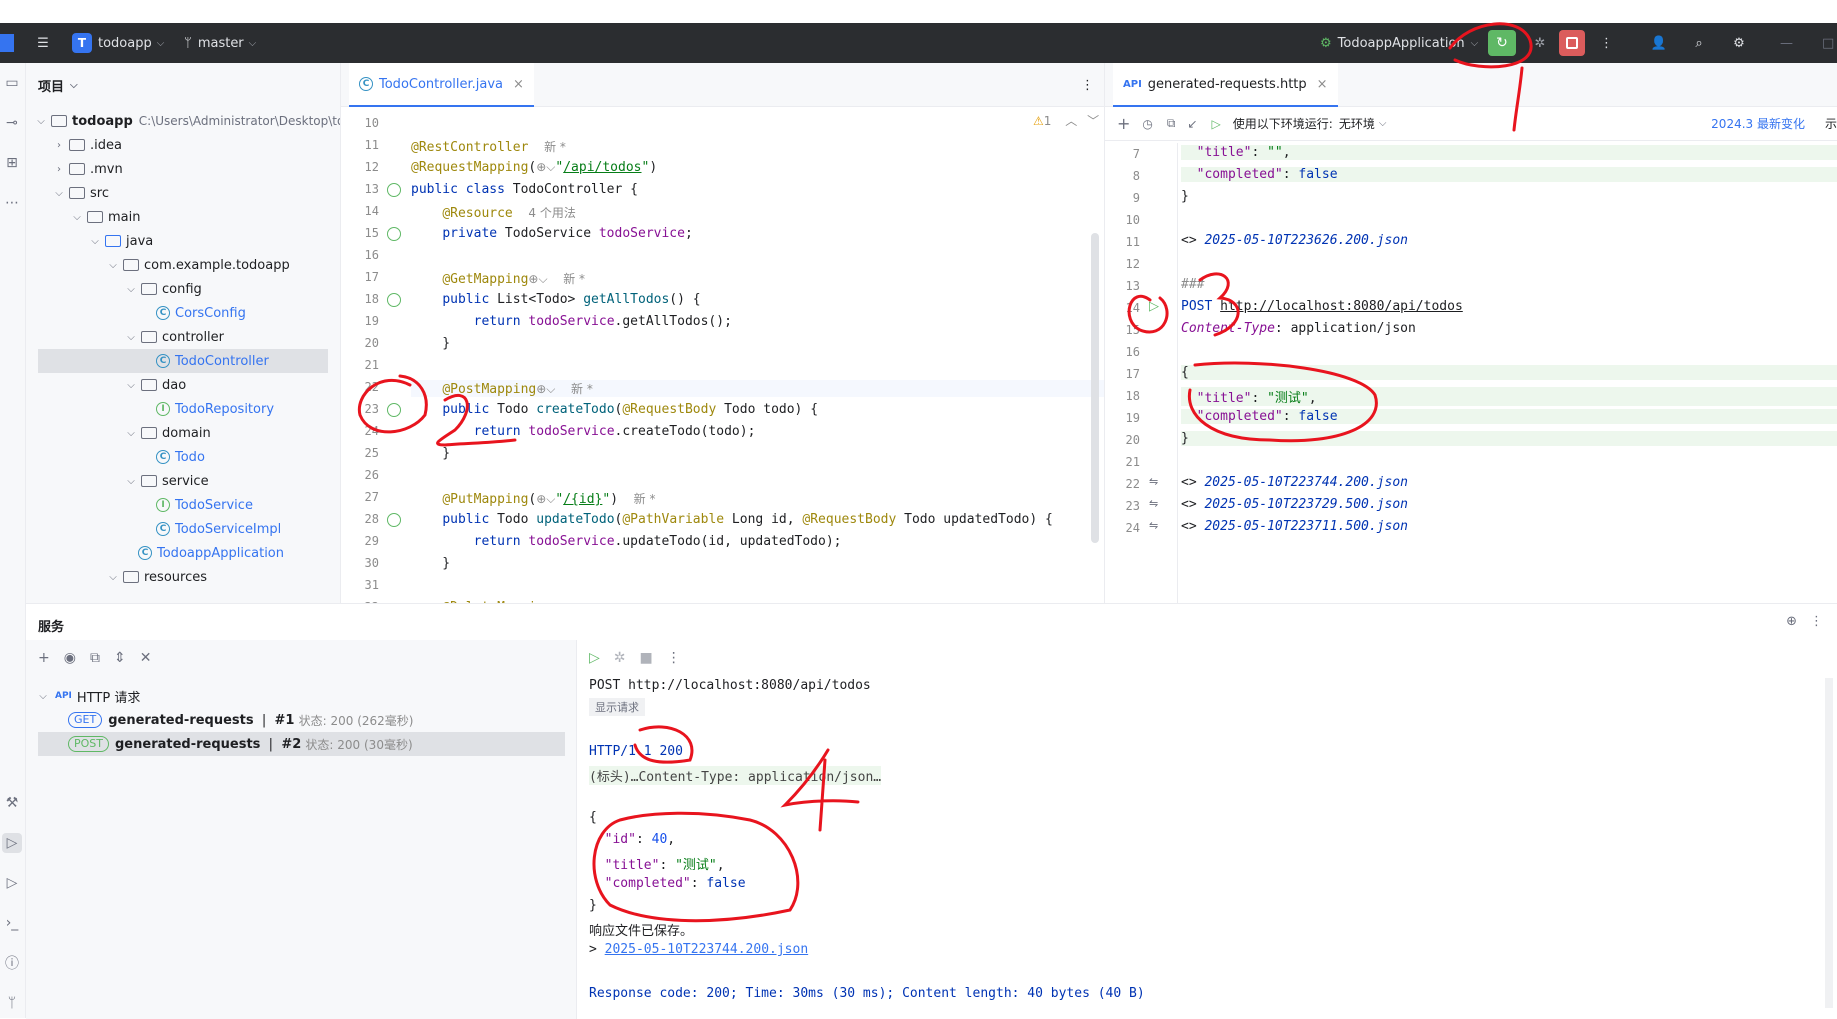 The image size is (1837, 1019). I want to click on code-line: <> 2025-05-10T223729.500.json, so click(1294, 504).